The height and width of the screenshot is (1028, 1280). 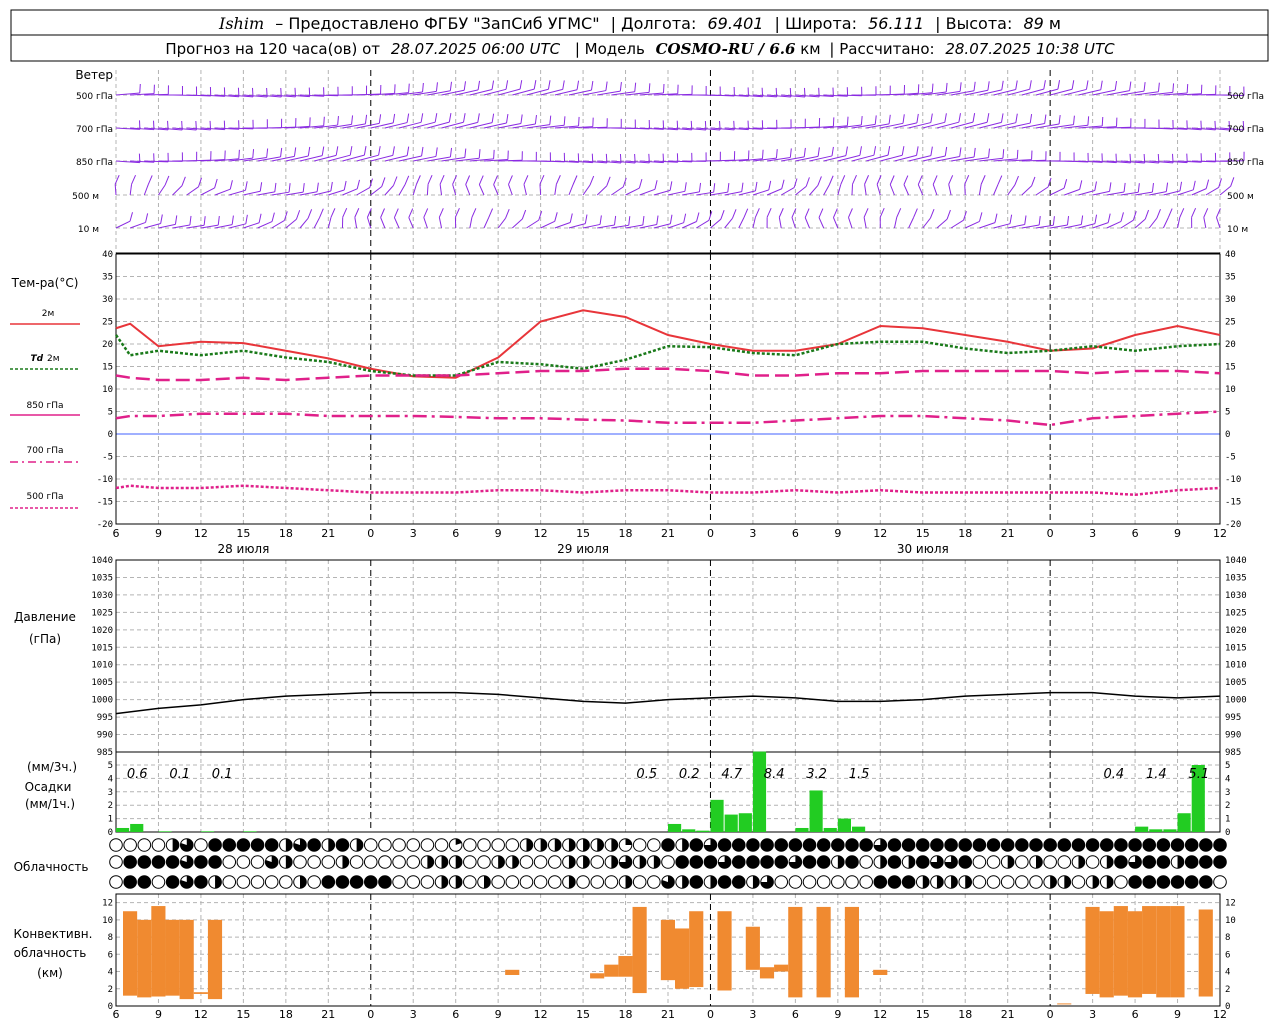 What do you see at coordinates (110, 973) in the screenshot?
I see `convective-ytick-left: 4` at bounding box center [110, 973].